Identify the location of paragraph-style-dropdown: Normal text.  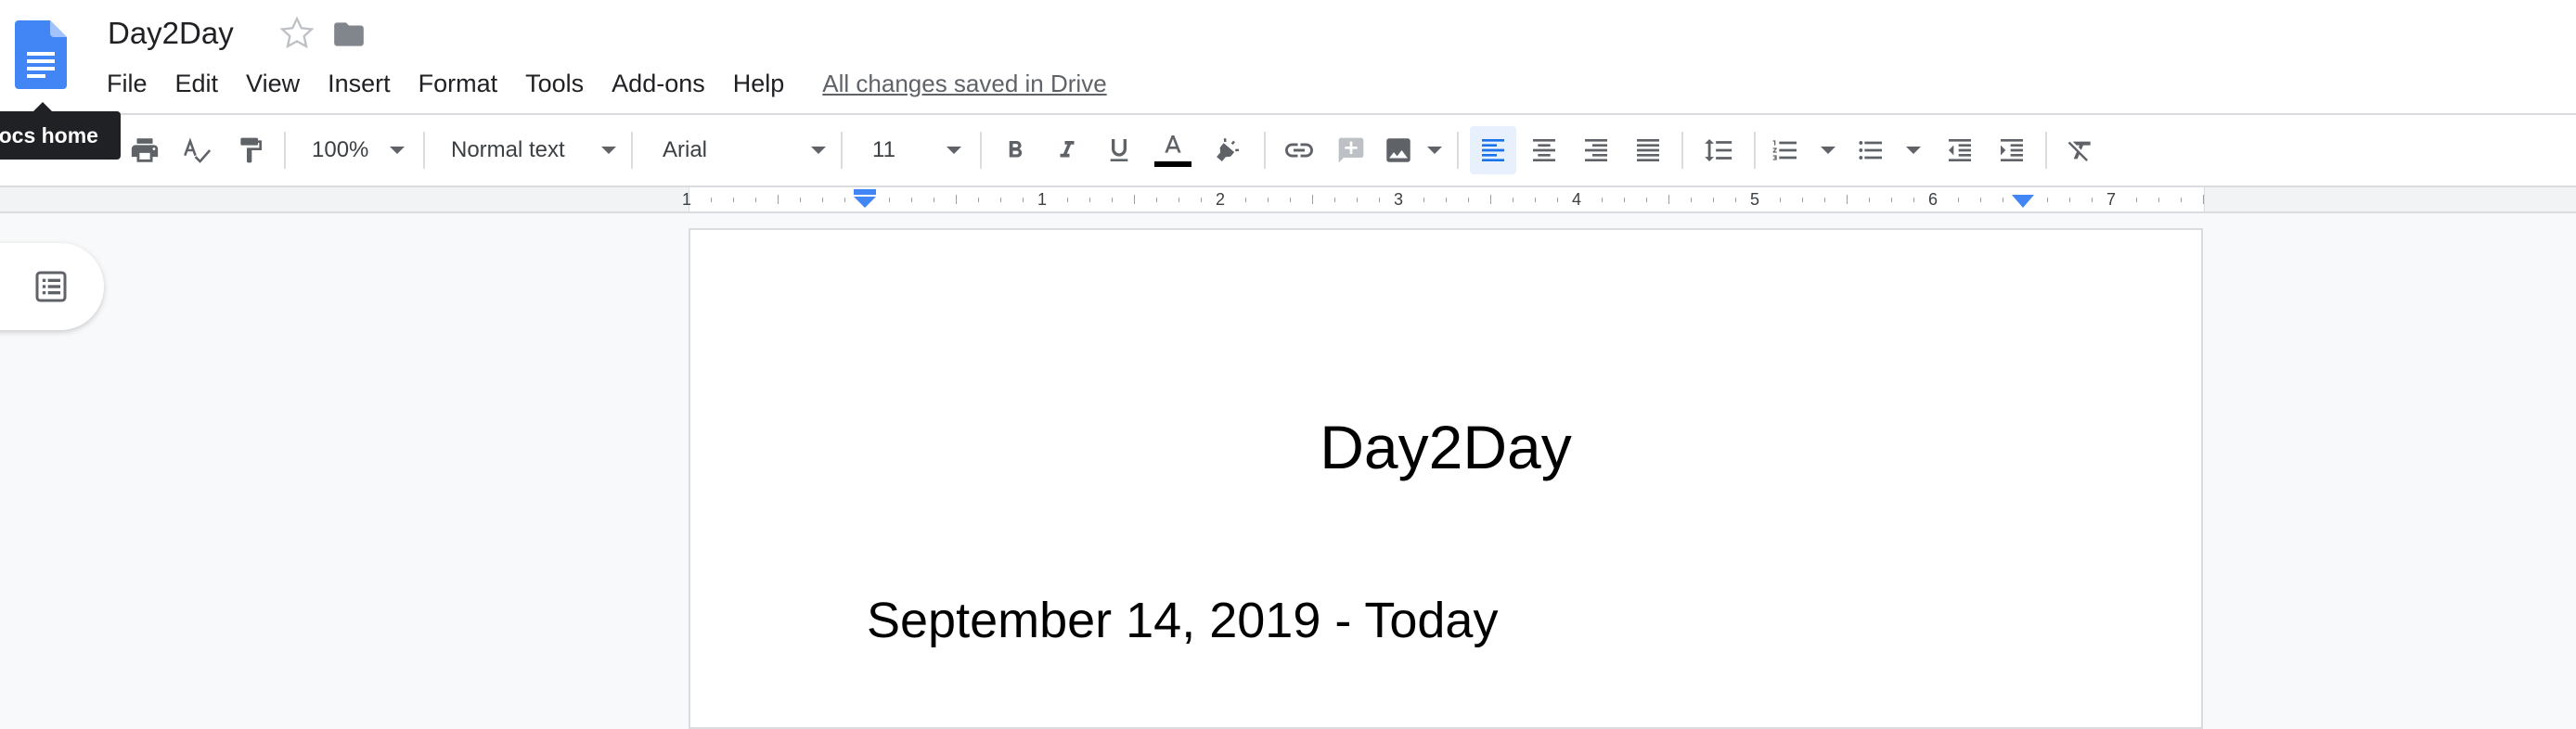
(529, 150).